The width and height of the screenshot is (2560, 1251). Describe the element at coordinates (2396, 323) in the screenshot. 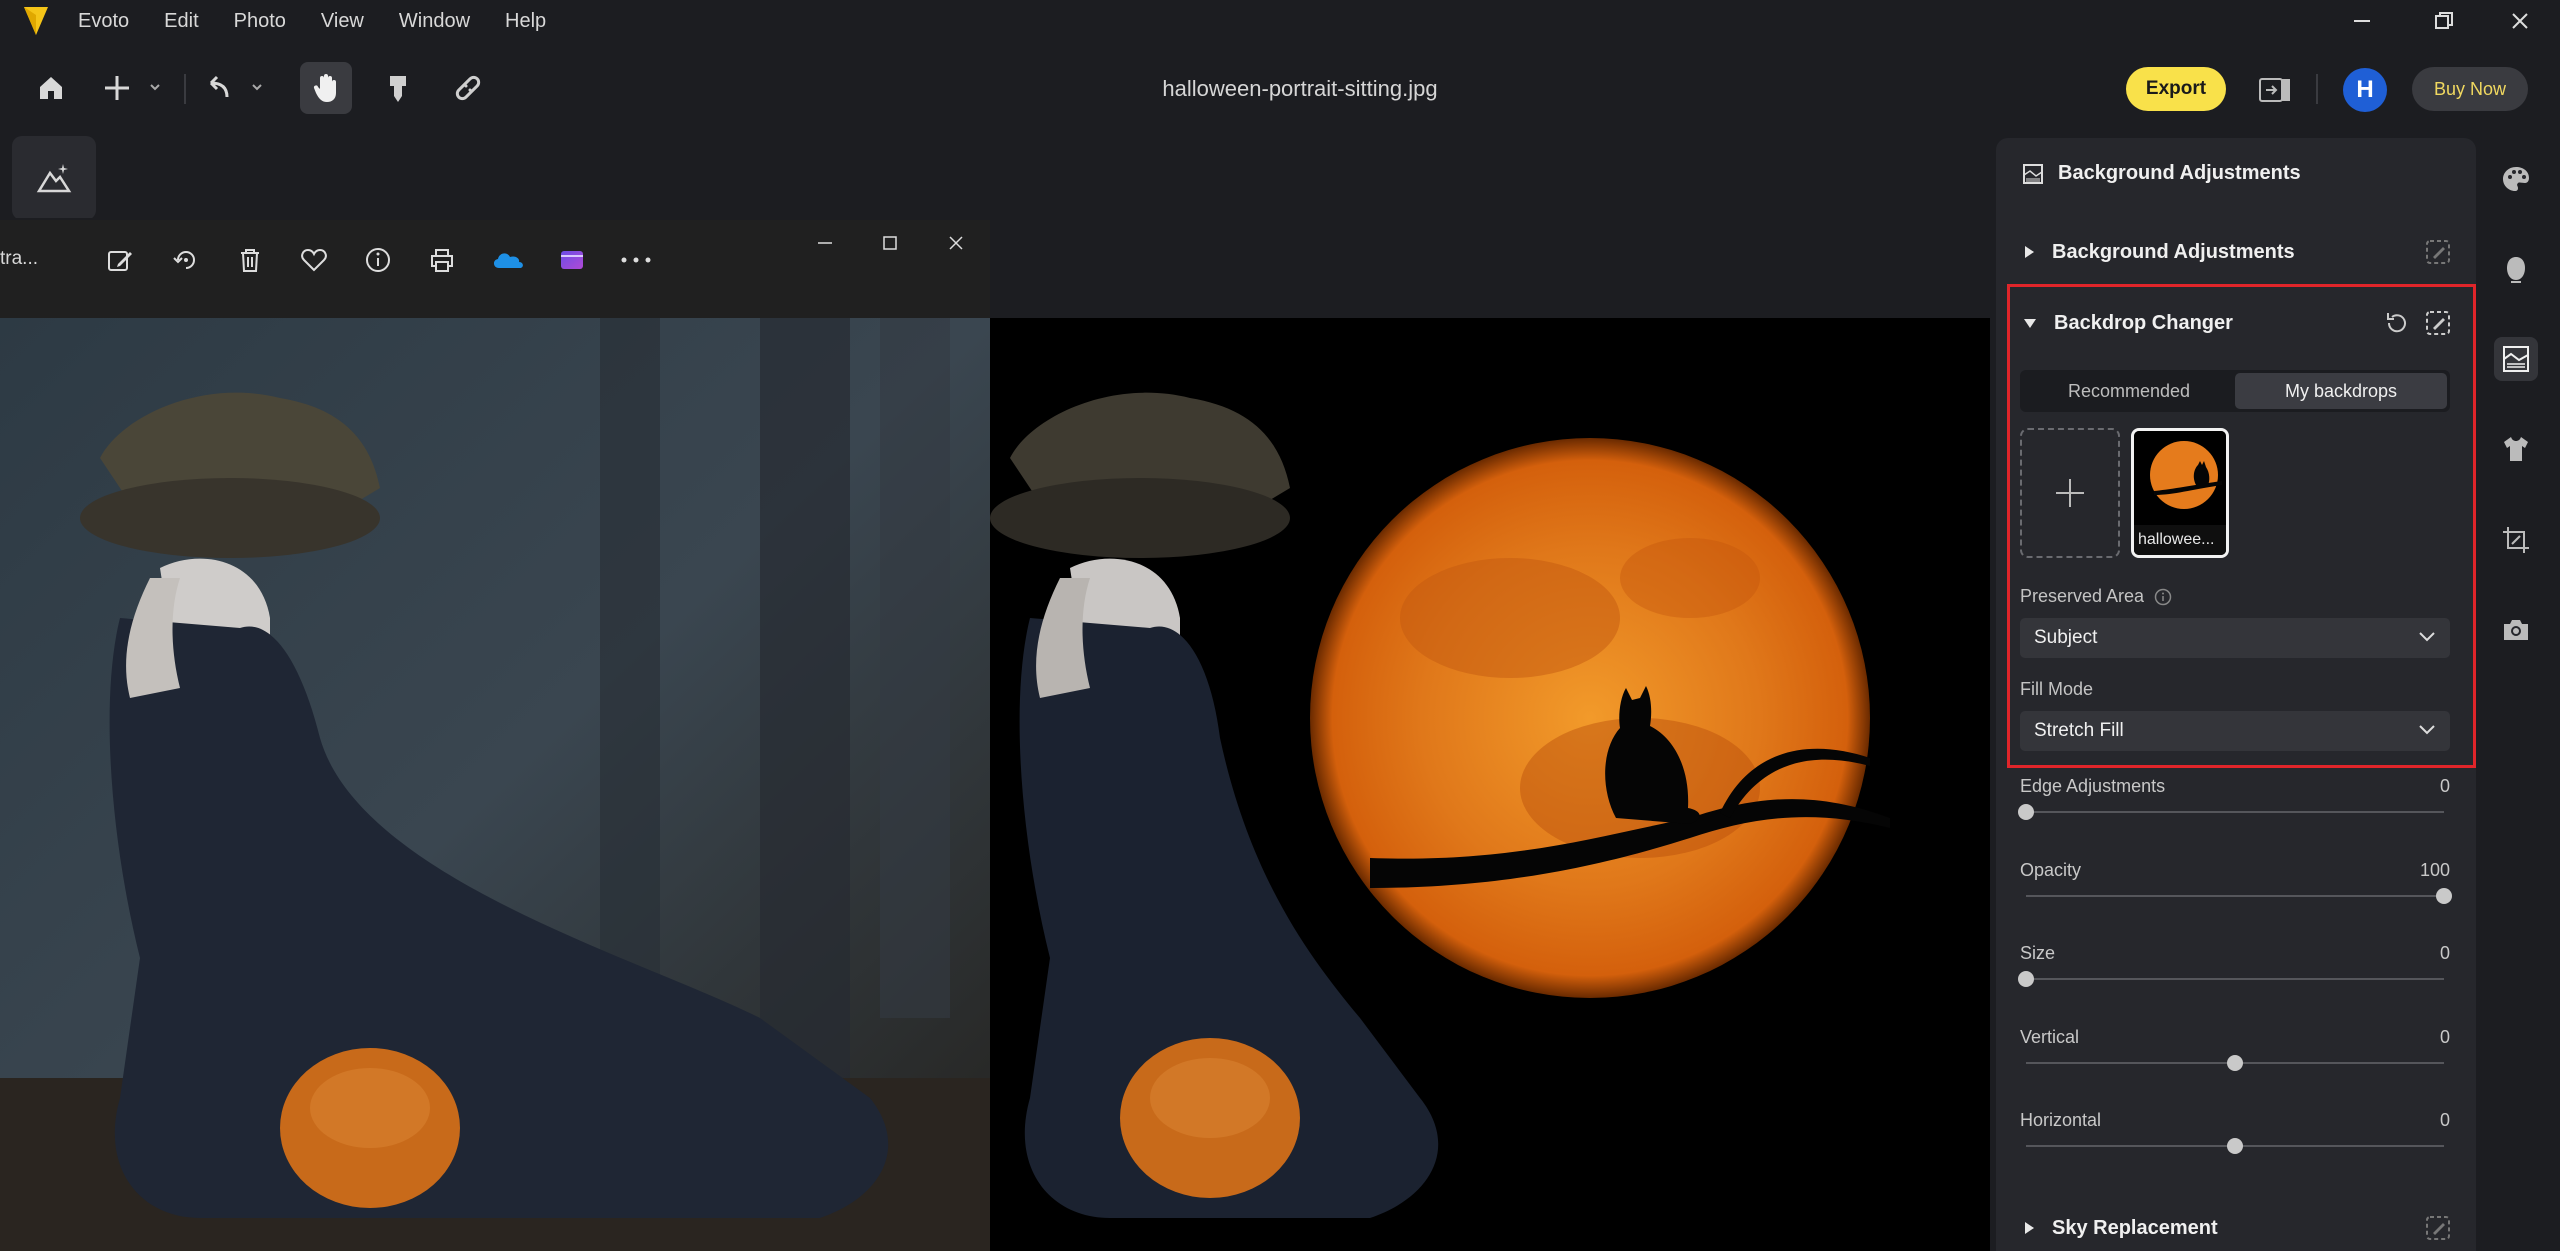

I see `reset-icon` at that location.